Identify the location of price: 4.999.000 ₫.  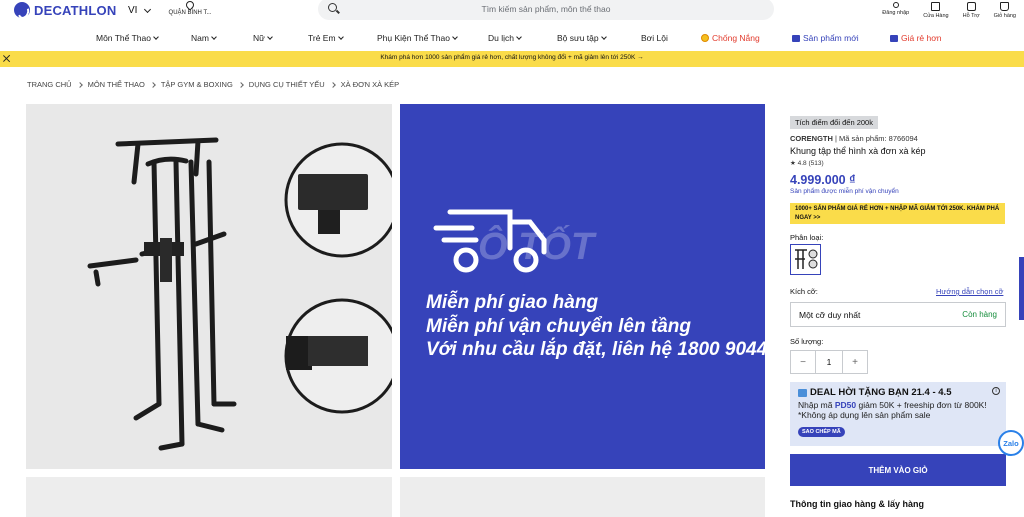
(823, 180).